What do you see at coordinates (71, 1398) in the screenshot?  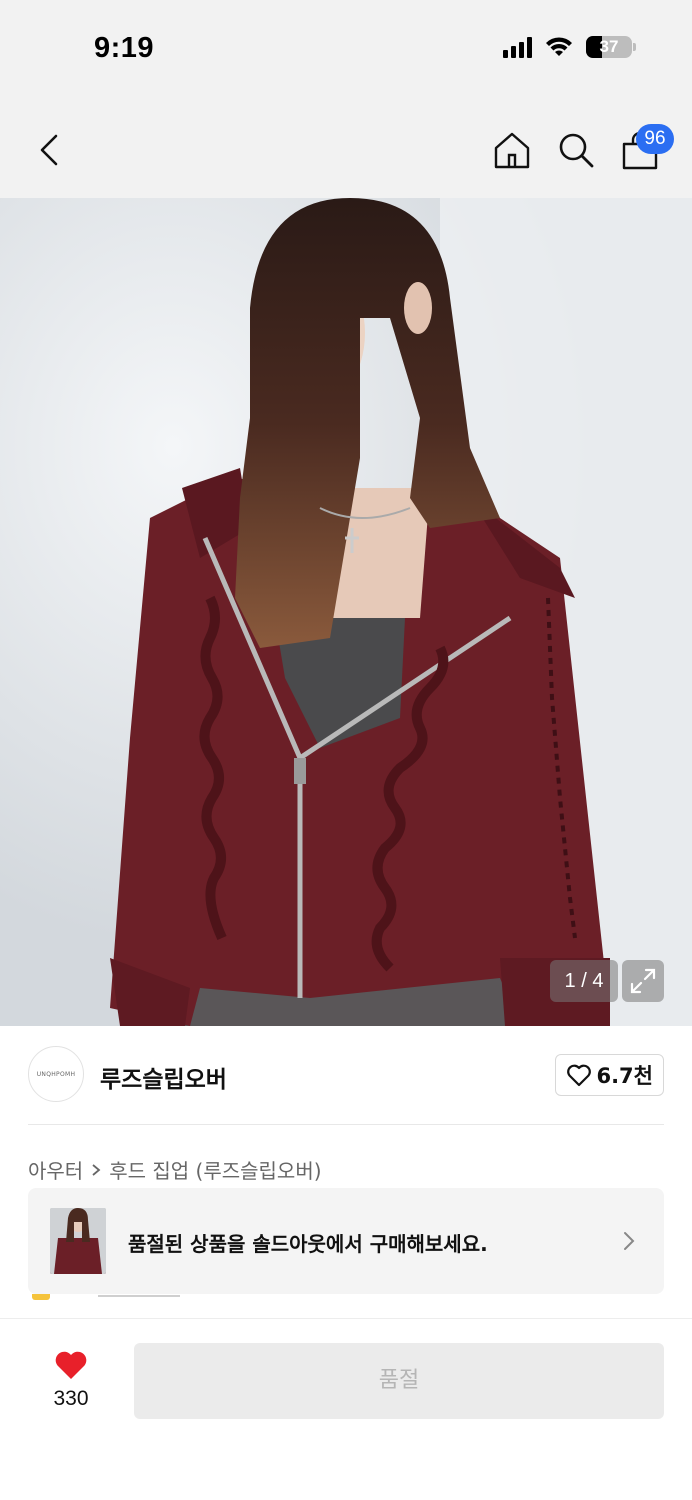 I see `wishlist-count: 330` at bounding box center [71, 1398].